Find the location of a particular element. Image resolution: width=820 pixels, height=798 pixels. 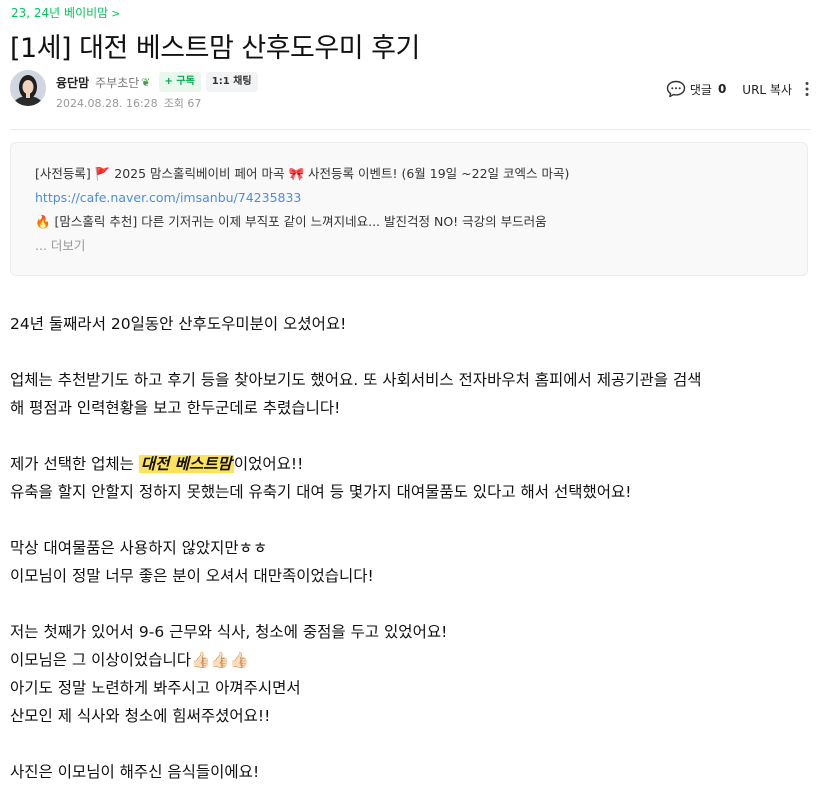

post-actions: 댓글 0 URL 복사 is located at coordinates (739, 89).